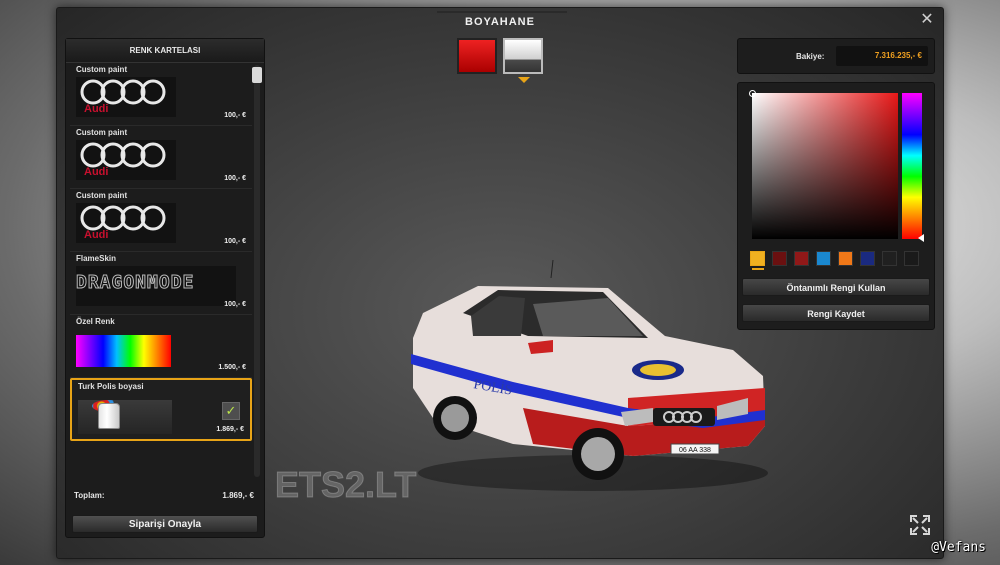 The height and width of the screenshot is (565, 1000). Describe the element at coordinates (135, 283) in the screenshot. I see `dragonmode-wordmark: DRAGONMODE` at that location.